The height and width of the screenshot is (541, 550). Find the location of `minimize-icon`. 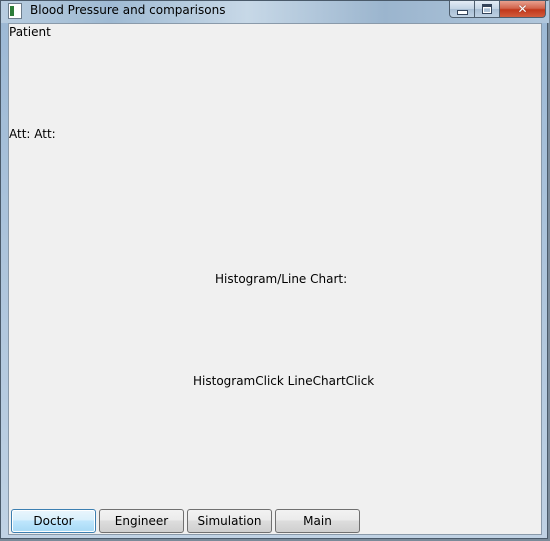

minimize-icon is located at coordinates (462, 12).